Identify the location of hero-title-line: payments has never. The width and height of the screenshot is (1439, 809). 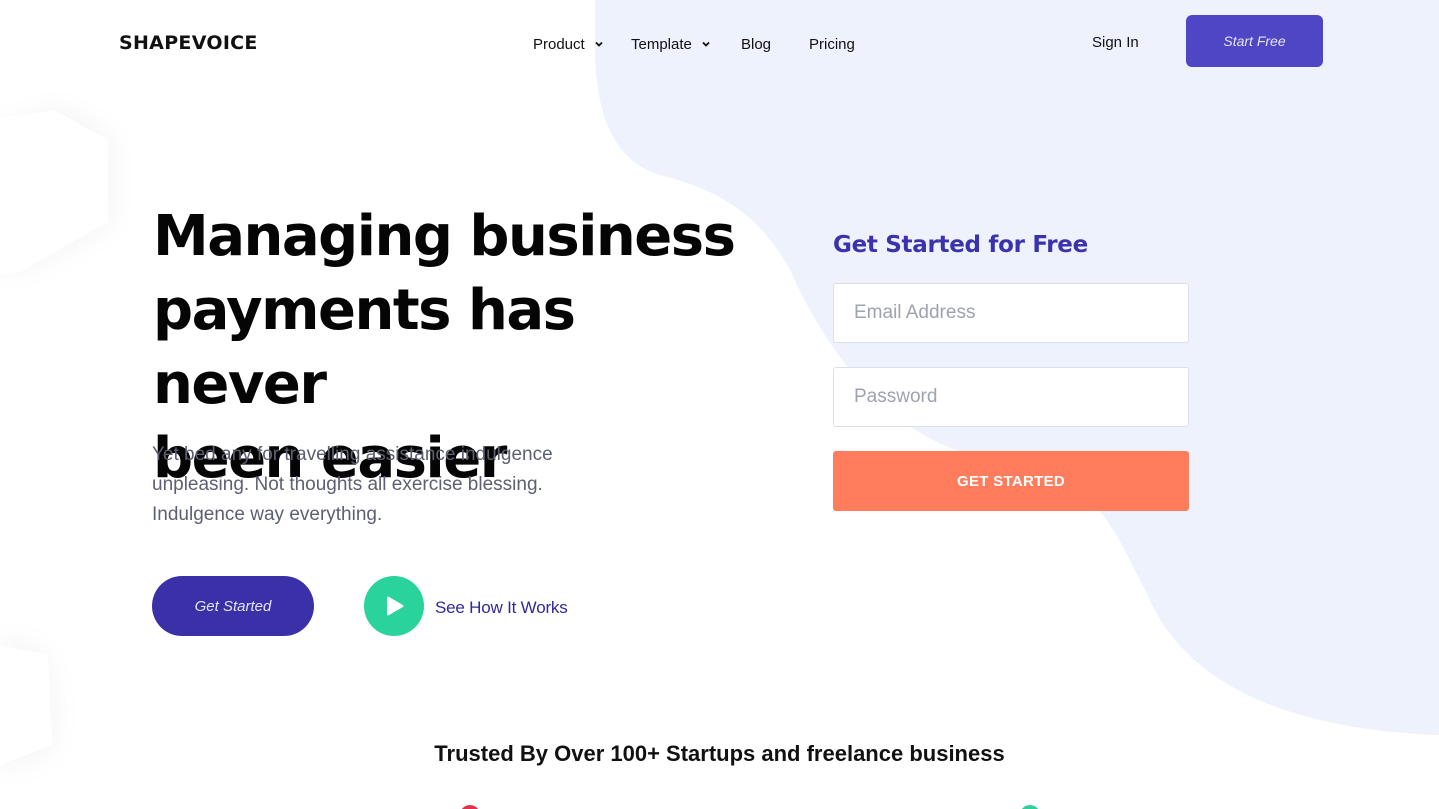
(364, 347).